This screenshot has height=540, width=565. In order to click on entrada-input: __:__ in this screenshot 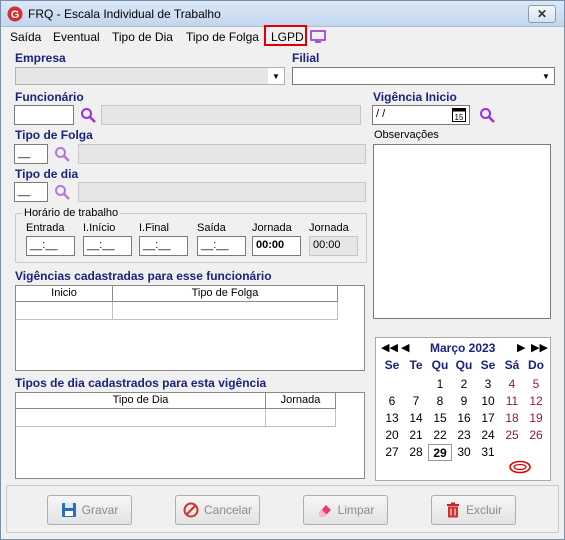, I will do `click(50, 246)`.